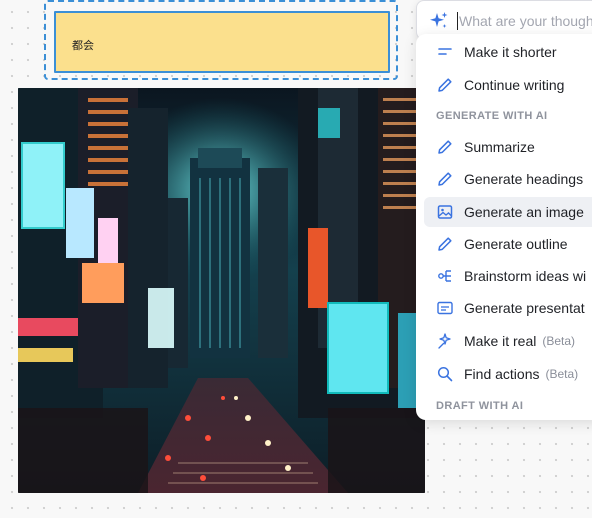  Describe the element at coordinates (445, 212) in the screenshot. I see `image-icon` at that location.